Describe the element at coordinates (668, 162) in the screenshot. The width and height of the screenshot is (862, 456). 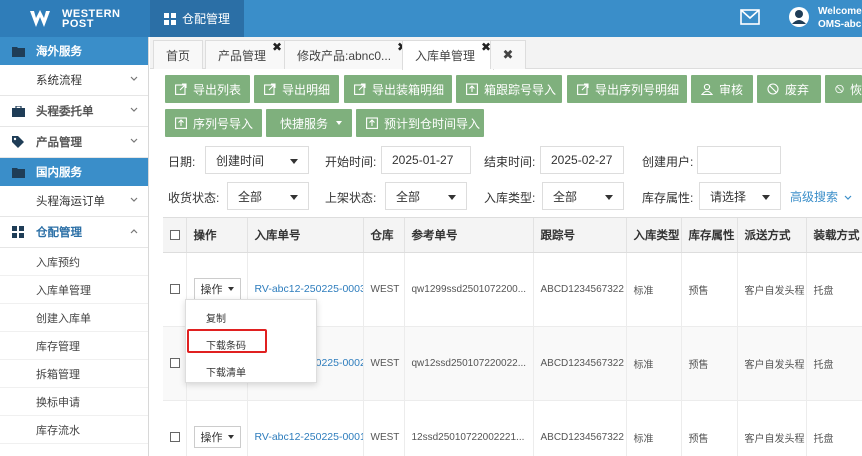
I see `creator-label: 创建用户:` at that location.